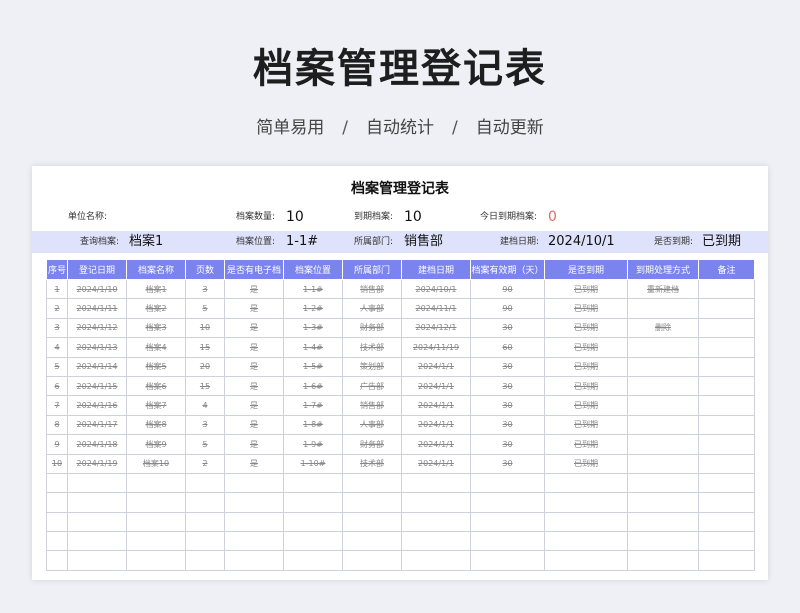 The image size is (800, 613). Describe the element at coordinates (205, 328) in the screenshot. I see `table-cell-col-pages: 10` at that location.